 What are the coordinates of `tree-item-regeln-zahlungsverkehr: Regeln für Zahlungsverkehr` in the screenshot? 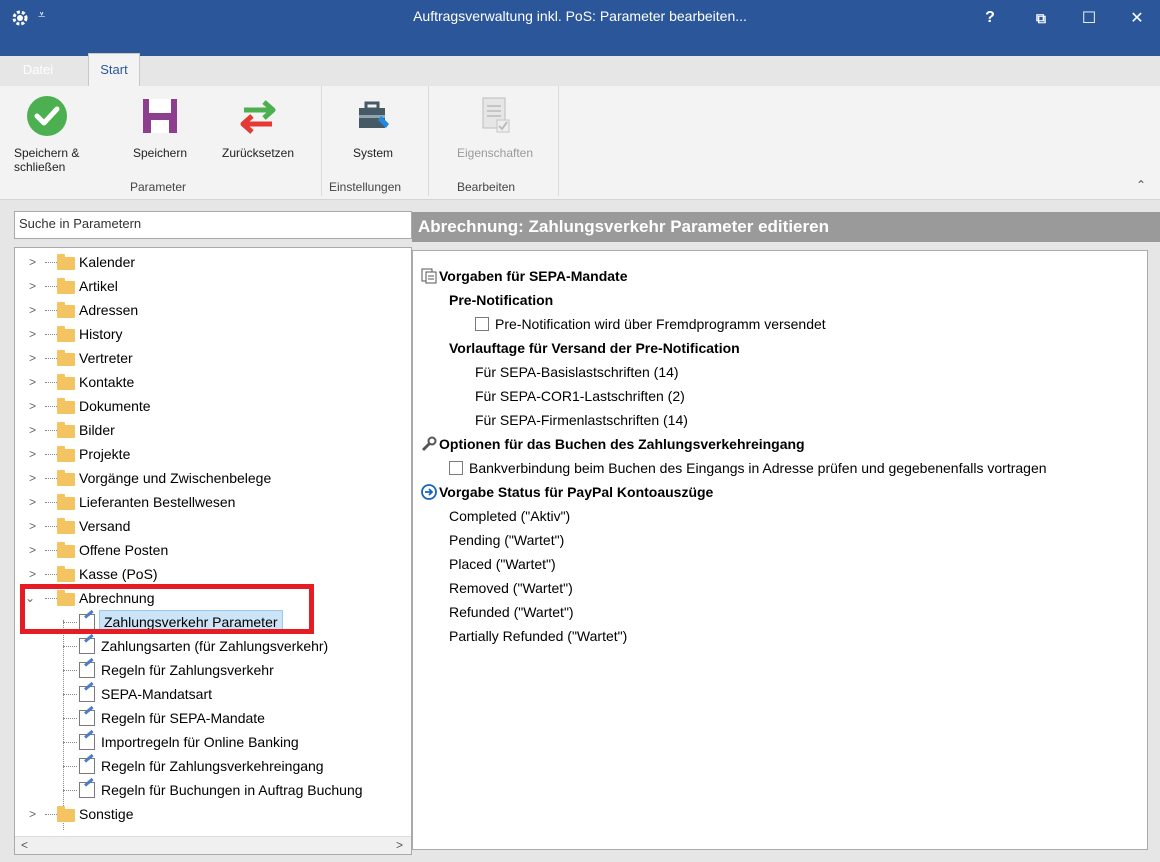 It's located at (213, 670).